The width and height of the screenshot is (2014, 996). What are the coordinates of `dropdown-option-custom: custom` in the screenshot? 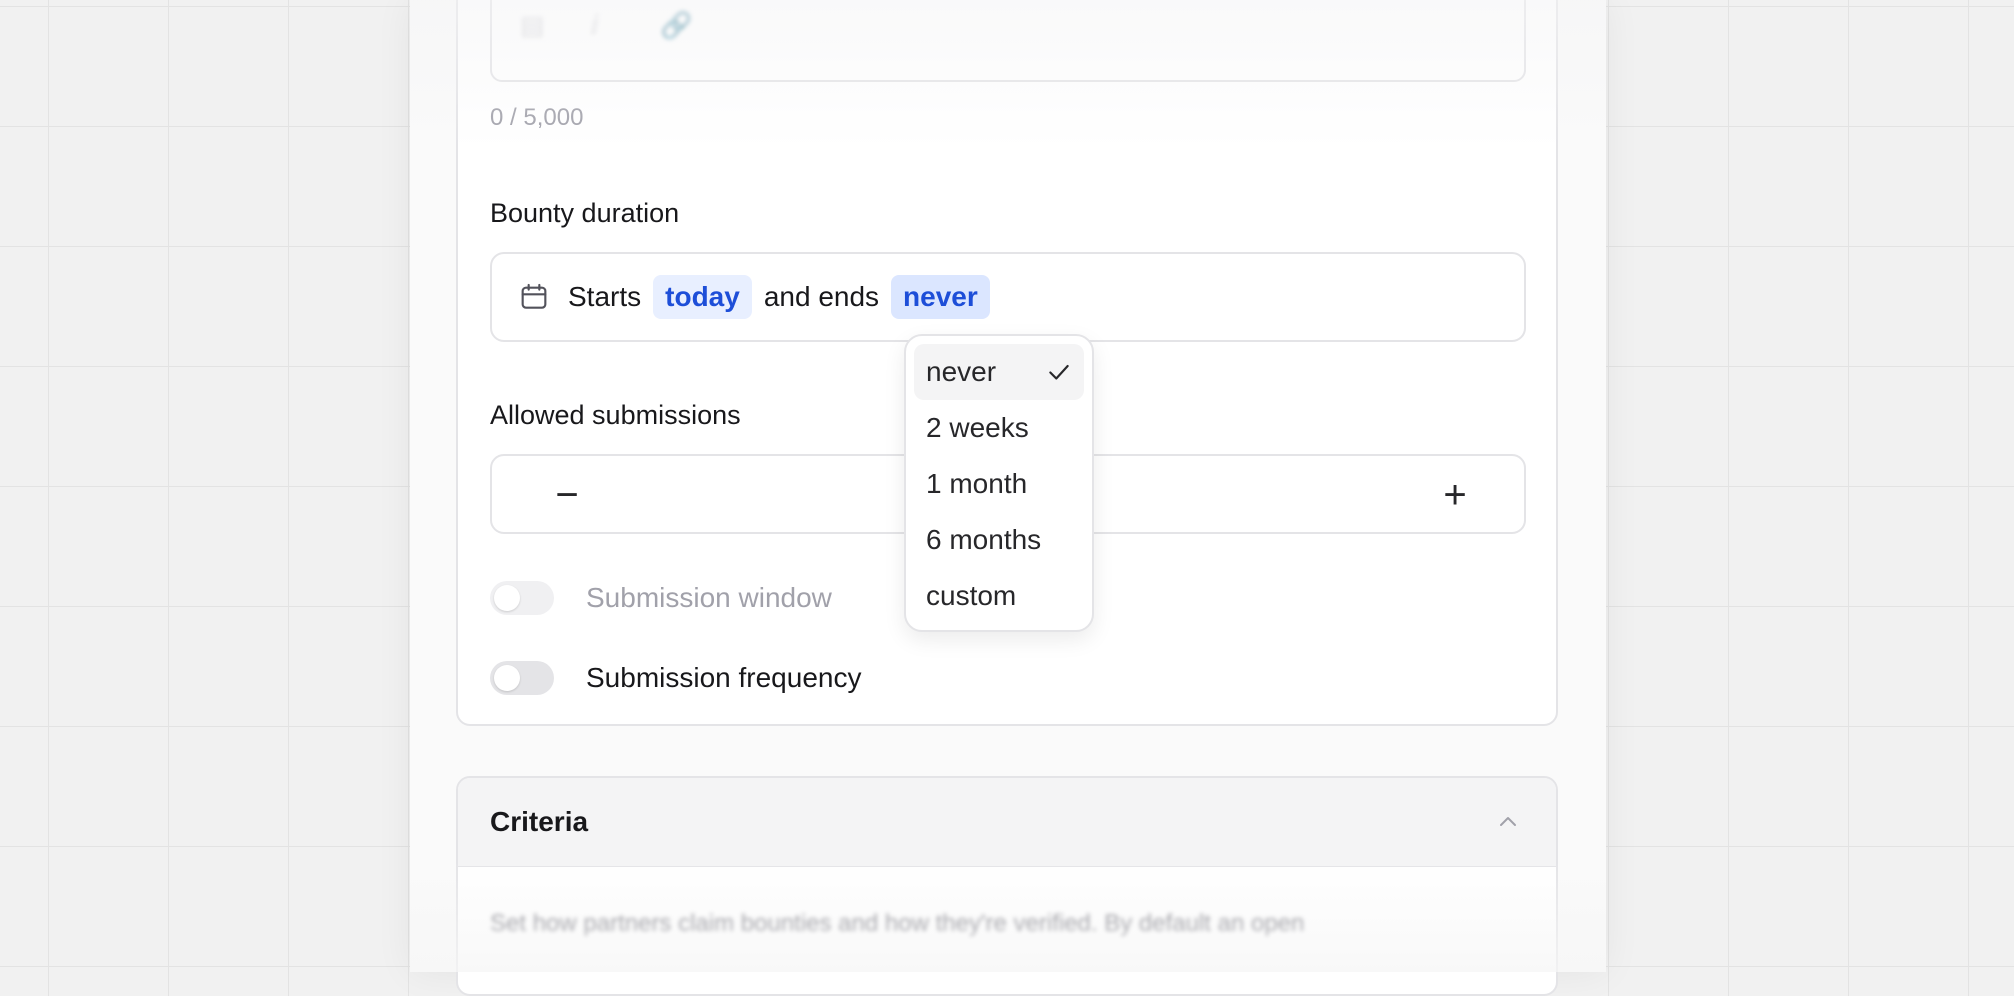 It's located at (999, 596).